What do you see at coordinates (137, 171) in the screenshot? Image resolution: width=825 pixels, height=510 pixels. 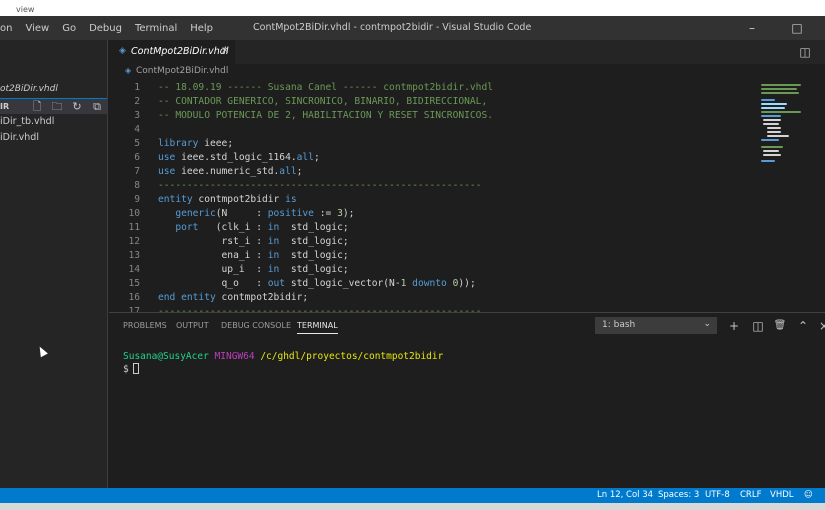 I see `line-number: 7` at bounding box center [137, 171].